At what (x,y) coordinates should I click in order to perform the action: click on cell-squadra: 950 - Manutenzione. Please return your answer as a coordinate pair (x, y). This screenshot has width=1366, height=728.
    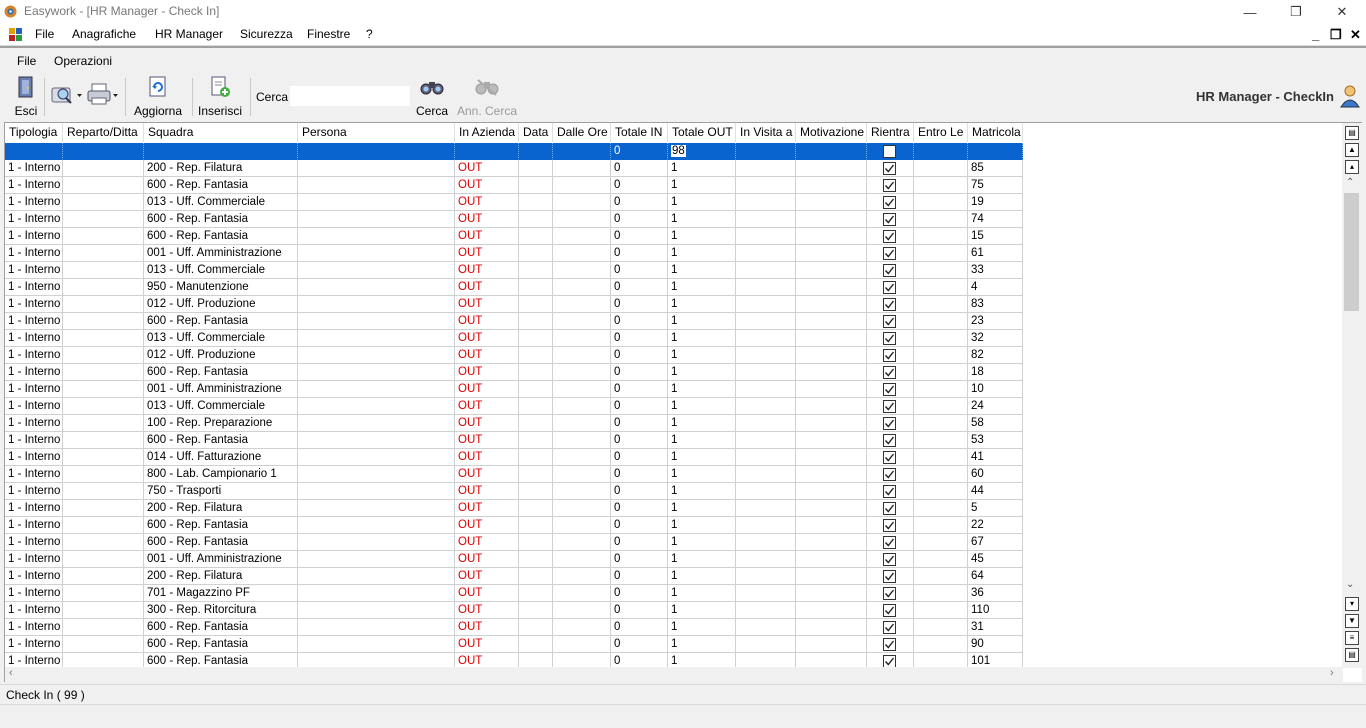
    Looking at the image, I should click on (221, 287).